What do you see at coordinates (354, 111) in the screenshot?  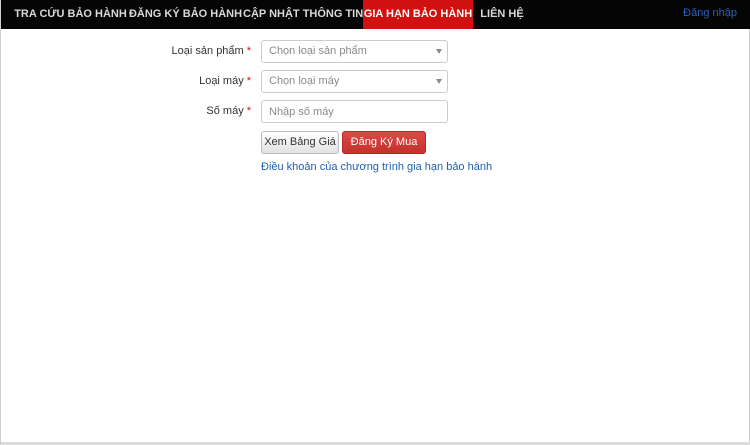 I see `serial-number-input` at bounding box center [354, 111].